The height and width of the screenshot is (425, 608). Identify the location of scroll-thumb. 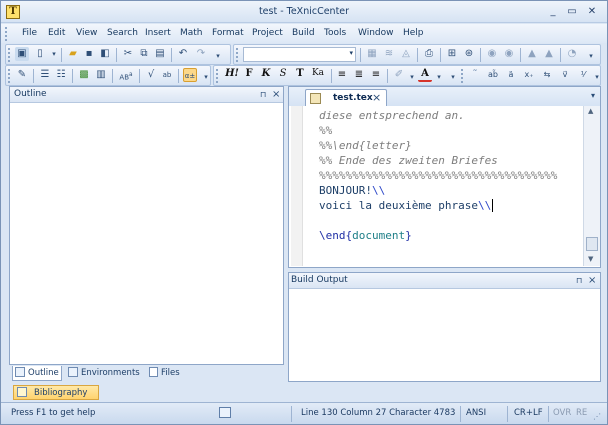
(592, 244).